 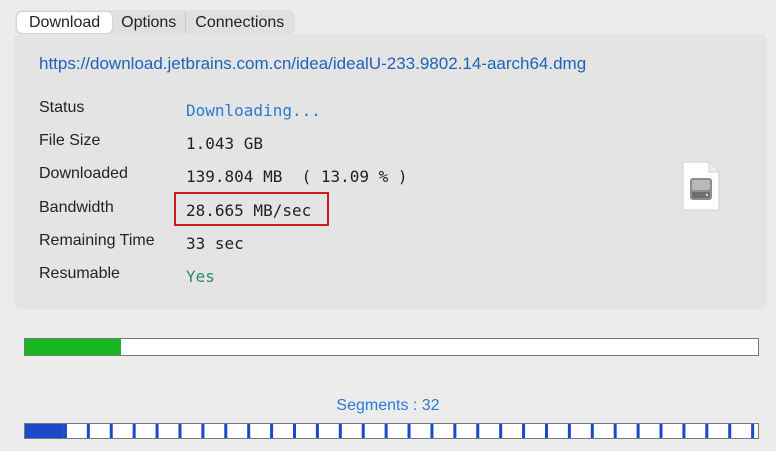 What do you see at coordinates (65, 22) in the screenshot?
I see `tab-download: Download` at bounding box center [65, 22].